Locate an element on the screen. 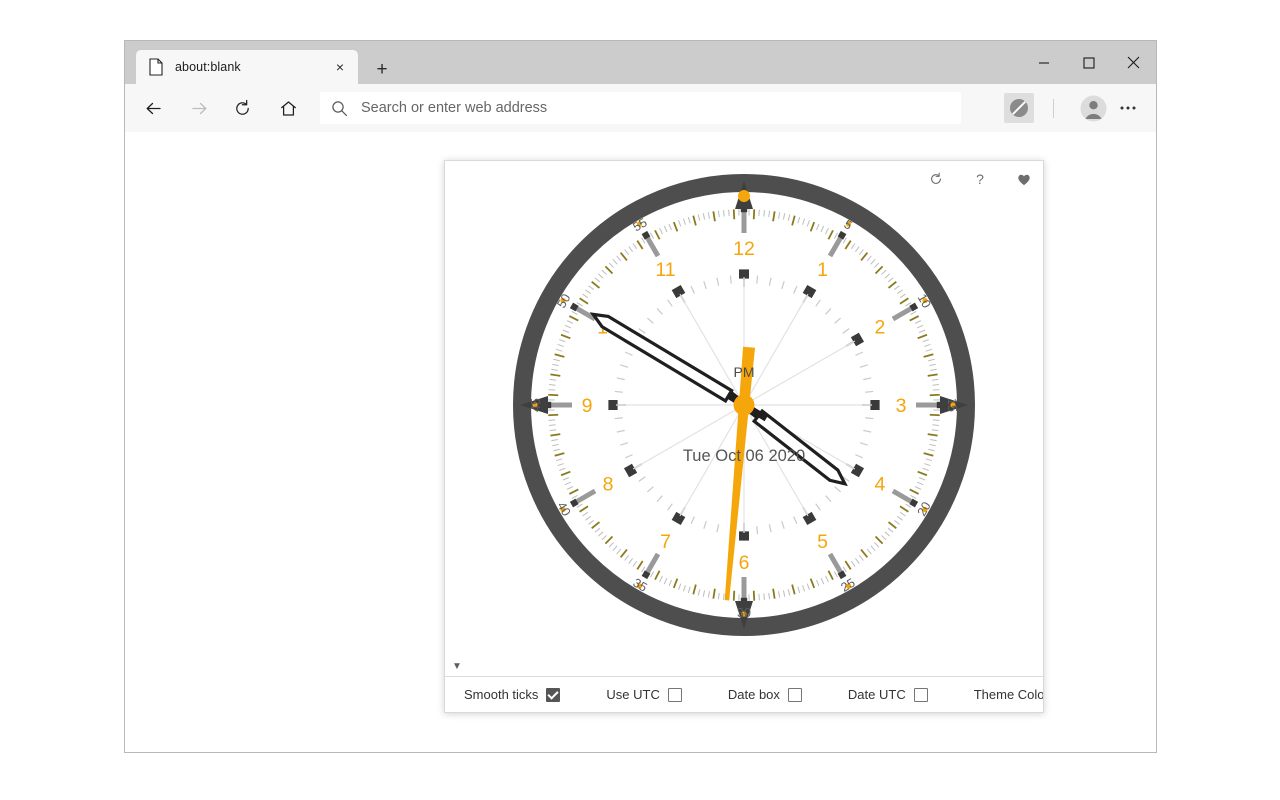  hour-numeral: 3 is located at coordinates (901, 406).